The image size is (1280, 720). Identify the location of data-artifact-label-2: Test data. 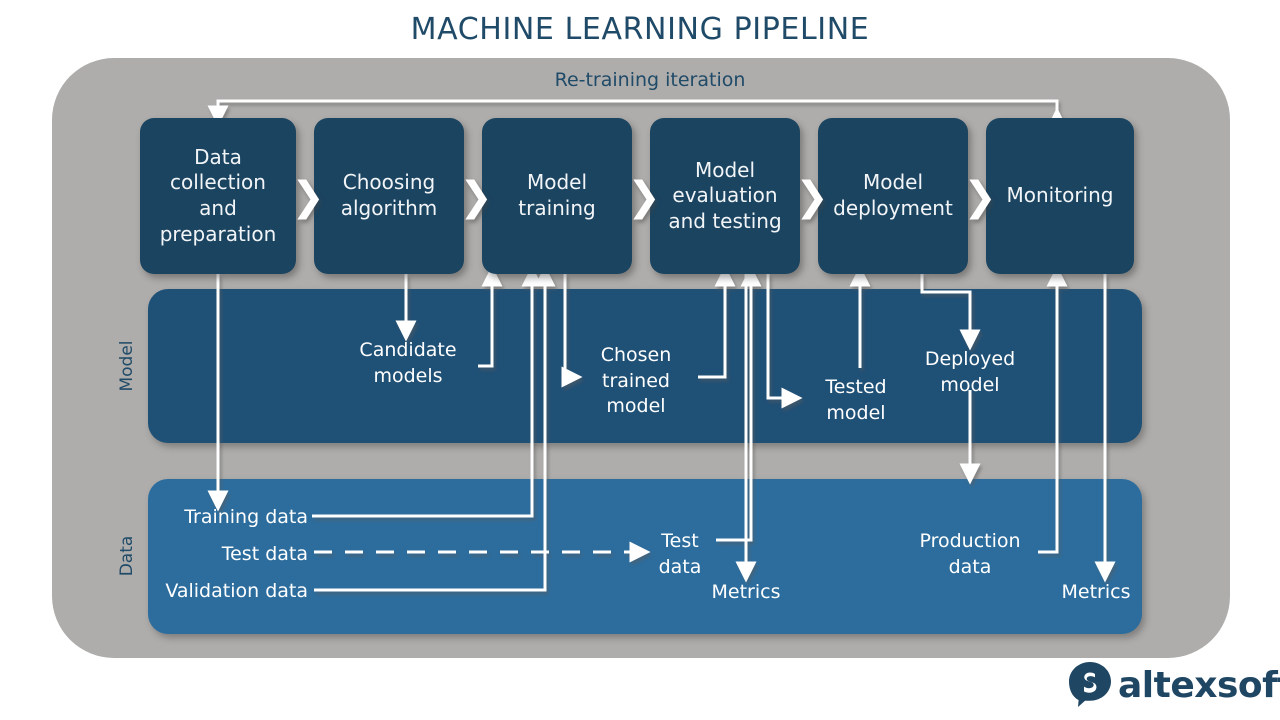
(264, 554).